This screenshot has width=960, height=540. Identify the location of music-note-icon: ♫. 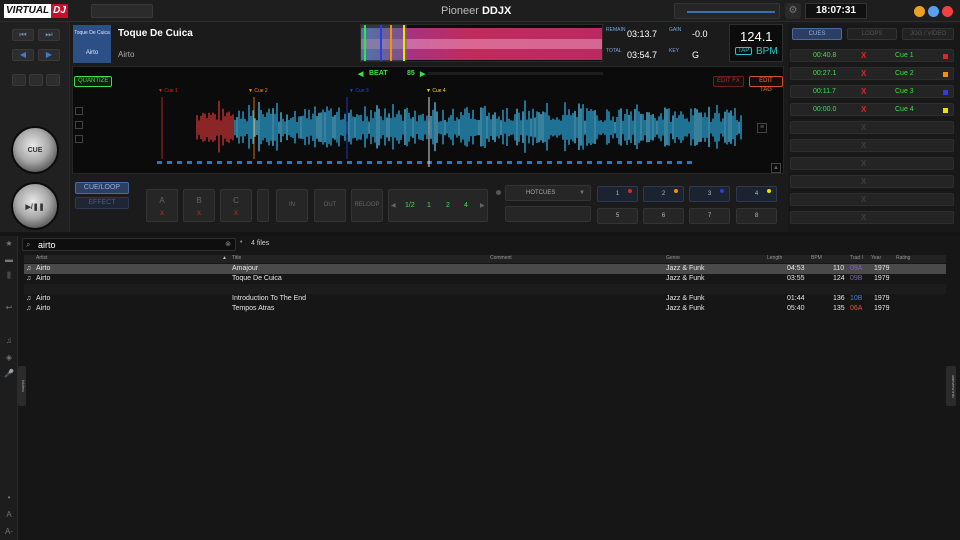
(9, 341).